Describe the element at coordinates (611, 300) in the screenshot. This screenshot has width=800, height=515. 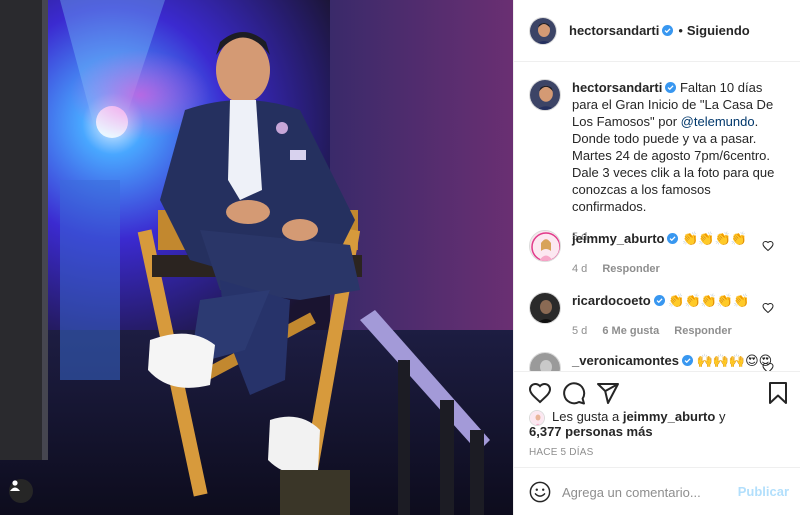
I see `comment-username: ricardocoeto` at that location.